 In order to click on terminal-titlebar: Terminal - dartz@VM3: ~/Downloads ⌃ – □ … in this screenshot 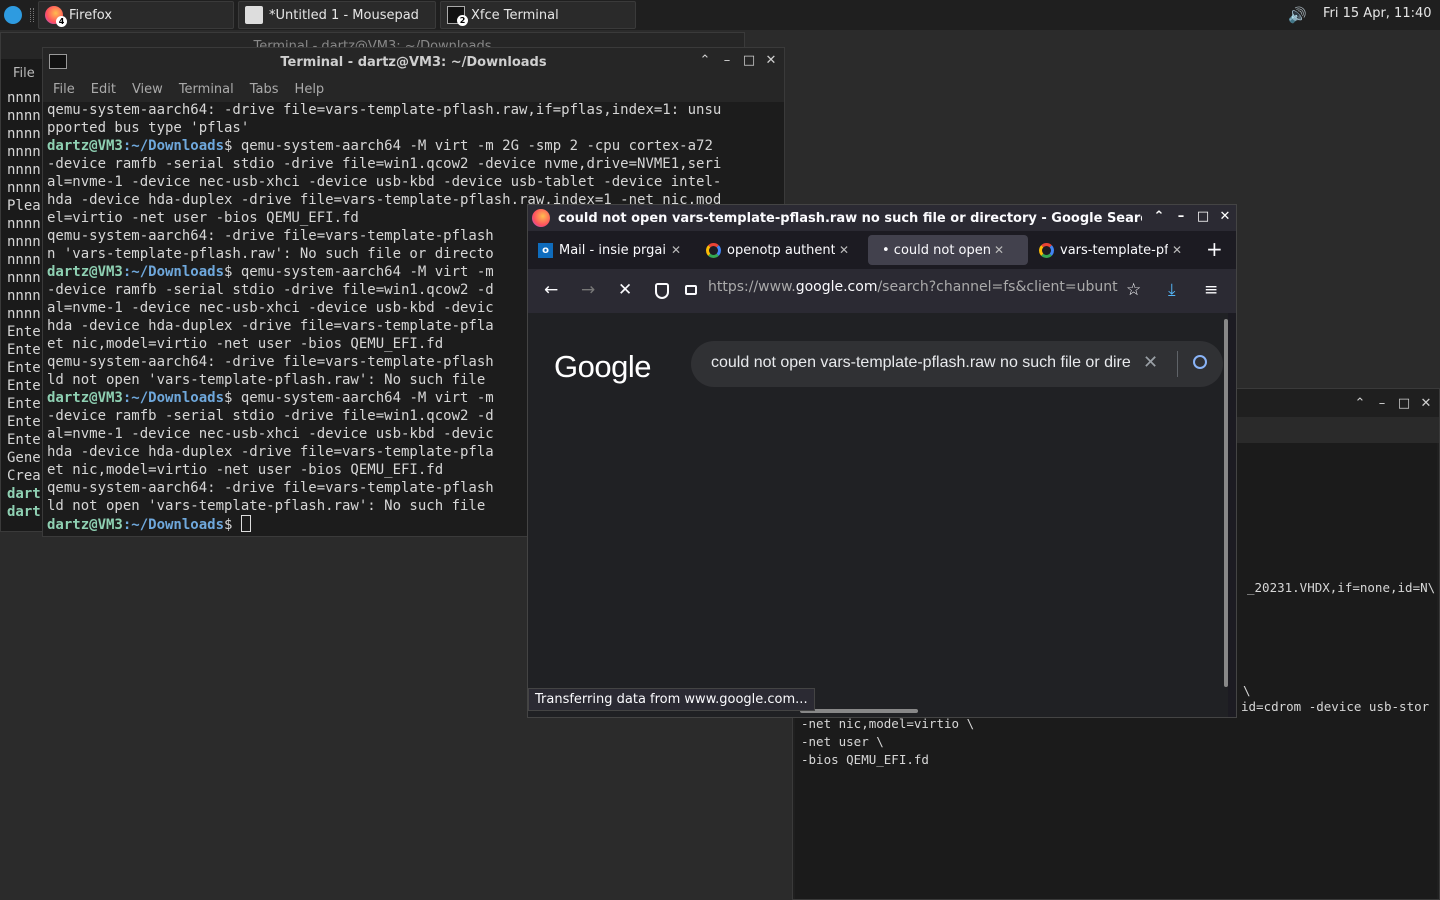, I will do `click(413, 62)`.